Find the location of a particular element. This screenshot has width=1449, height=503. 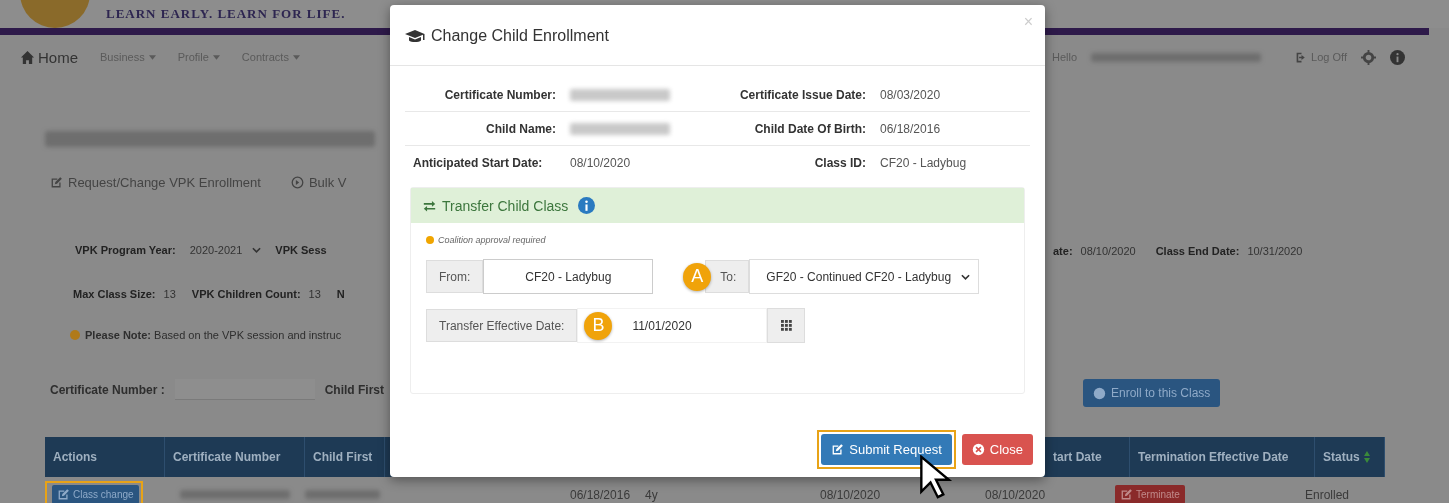

field-label: Certificate Issue Date: is located at coordinates (795, 95).